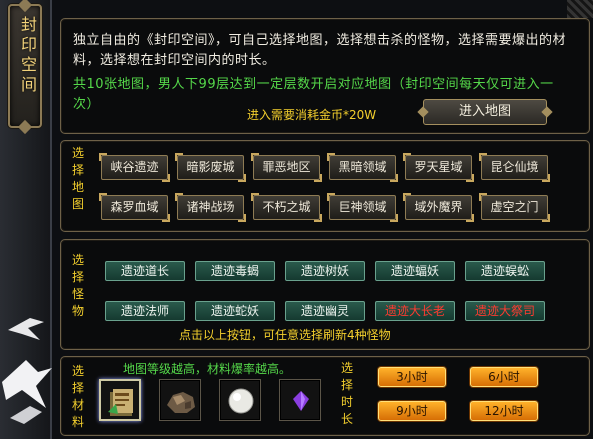  What do you see at coordinates (134, 167) in the screenshot?
I see `map-button: 峡谷遗迹` at bounding box center [134, 167].